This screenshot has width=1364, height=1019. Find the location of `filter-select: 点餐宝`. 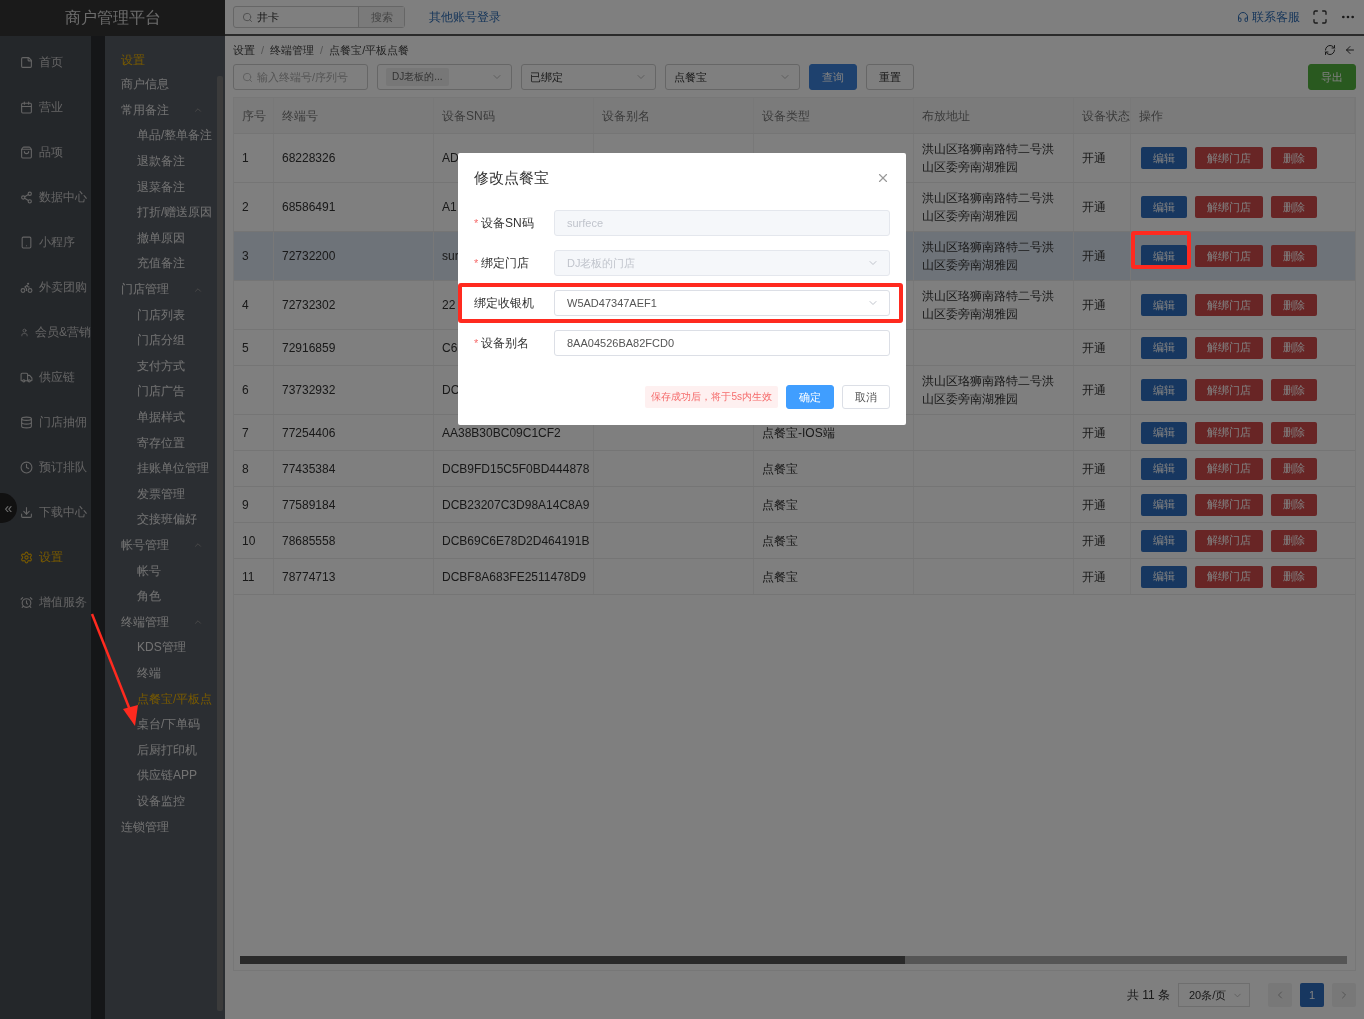

filter-select: 点餐宝 is located at coordinates (732, 77).